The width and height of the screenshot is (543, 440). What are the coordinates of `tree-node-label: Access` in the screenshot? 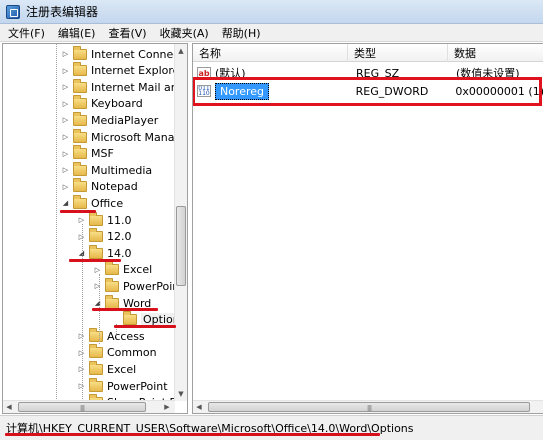 It's located at (126, 336).